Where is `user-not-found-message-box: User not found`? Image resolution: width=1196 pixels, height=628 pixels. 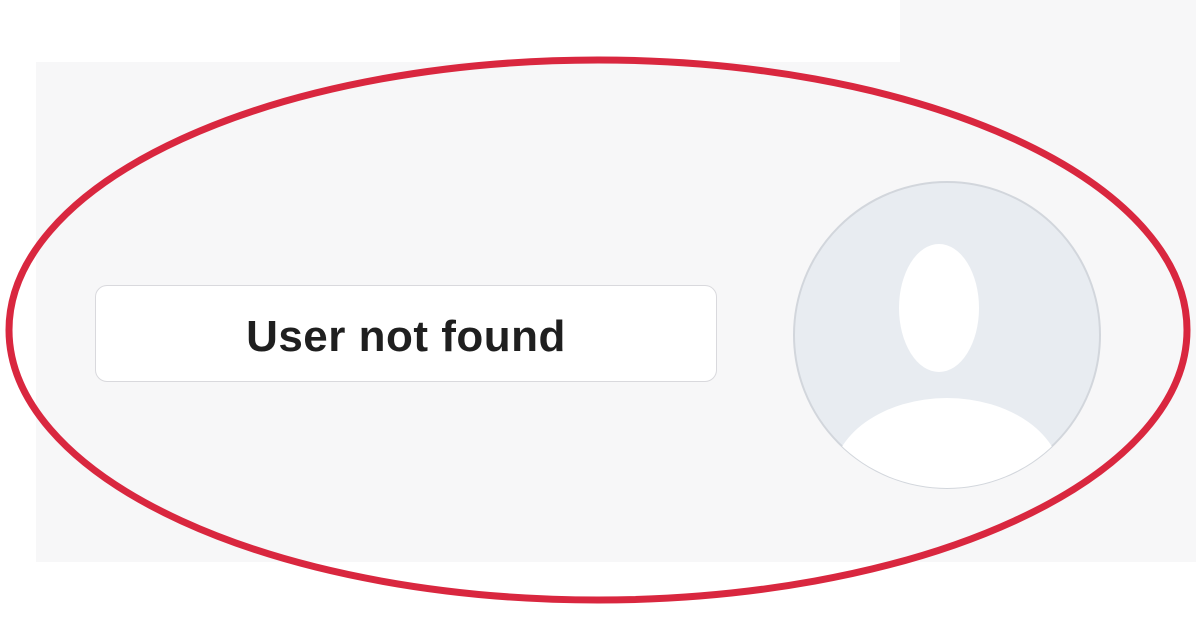 user-not-found-message-box: User not found is located at coordinates (406, 333).